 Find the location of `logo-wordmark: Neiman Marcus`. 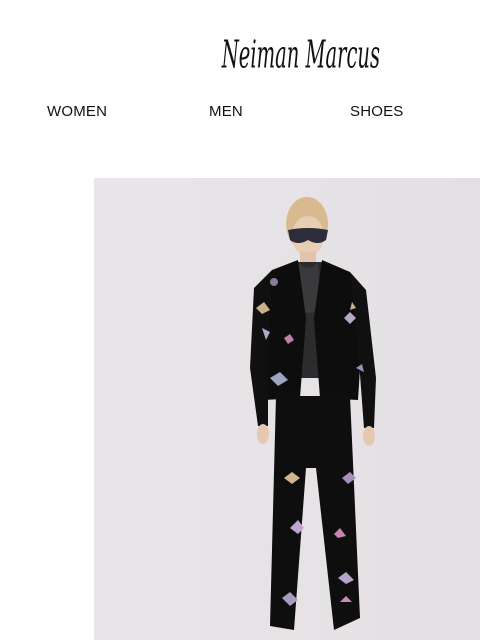

logo-wordmark: Neiman Marcus is located at coordinates (300, 54).